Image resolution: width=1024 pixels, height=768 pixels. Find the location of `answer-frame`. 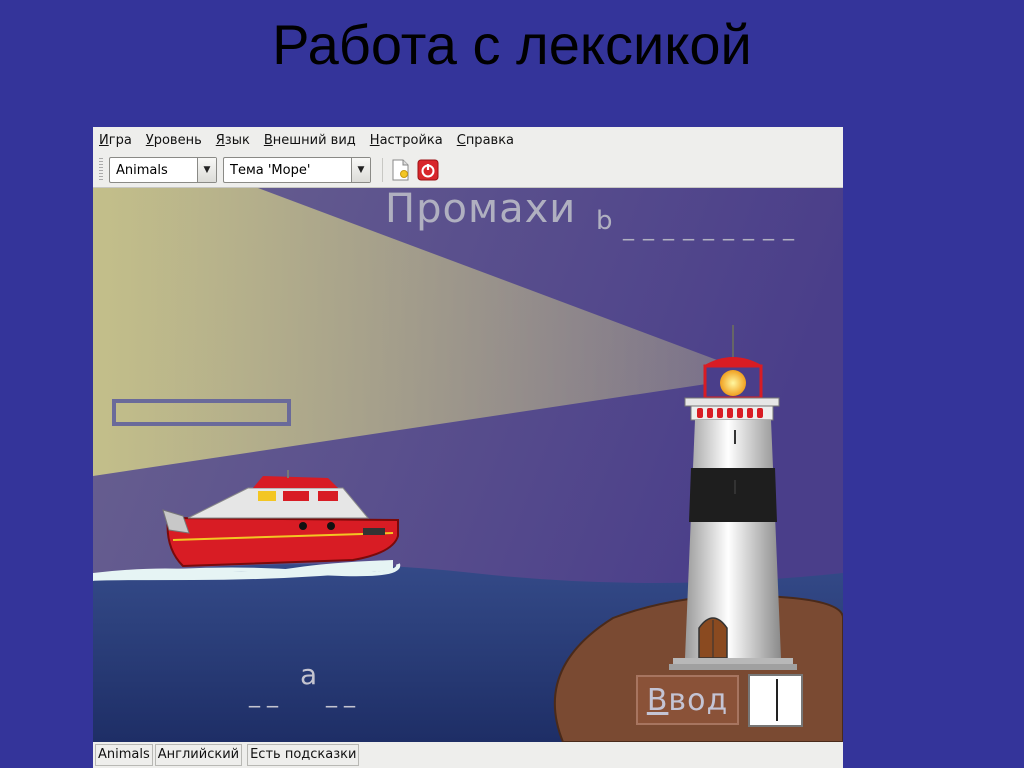

answer-frame is located at coordinates (201, 412).